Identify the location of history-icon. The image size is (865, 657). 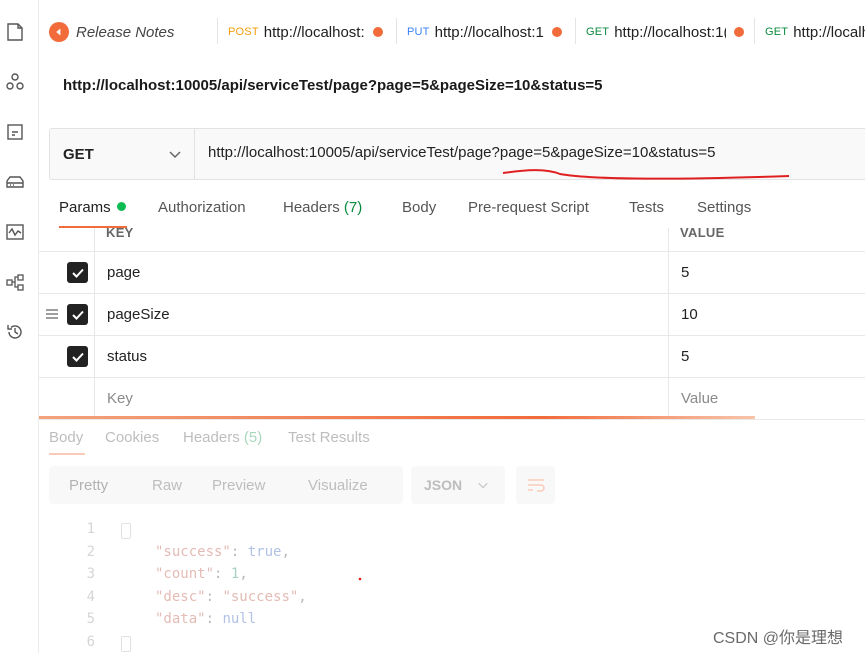
(15, 332).